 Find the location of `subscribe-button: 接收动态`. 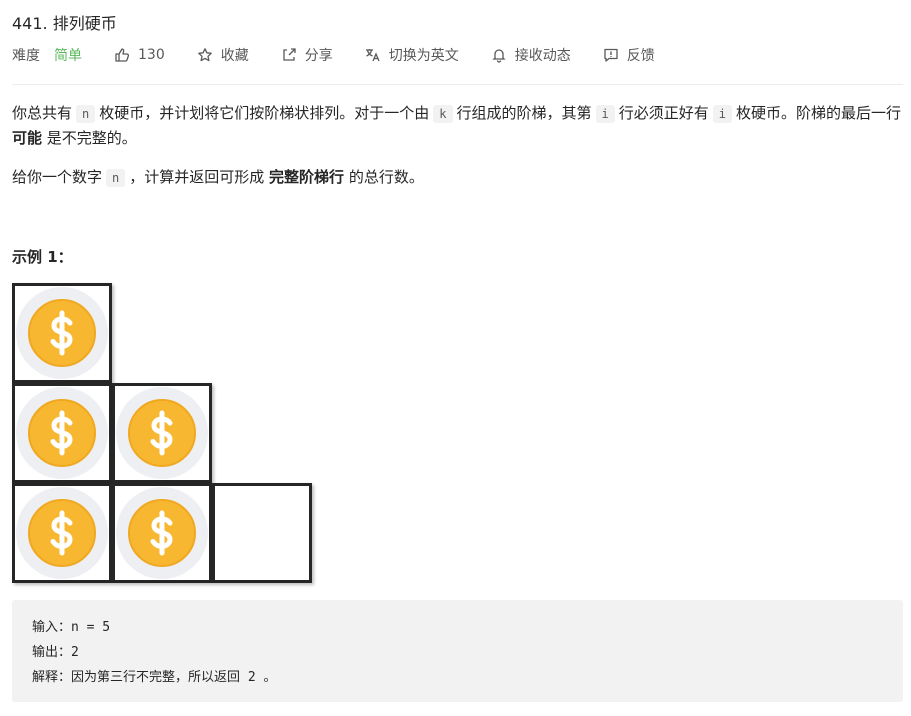

subscribe-button: 接收动态 is located at coordinates (531, 55).